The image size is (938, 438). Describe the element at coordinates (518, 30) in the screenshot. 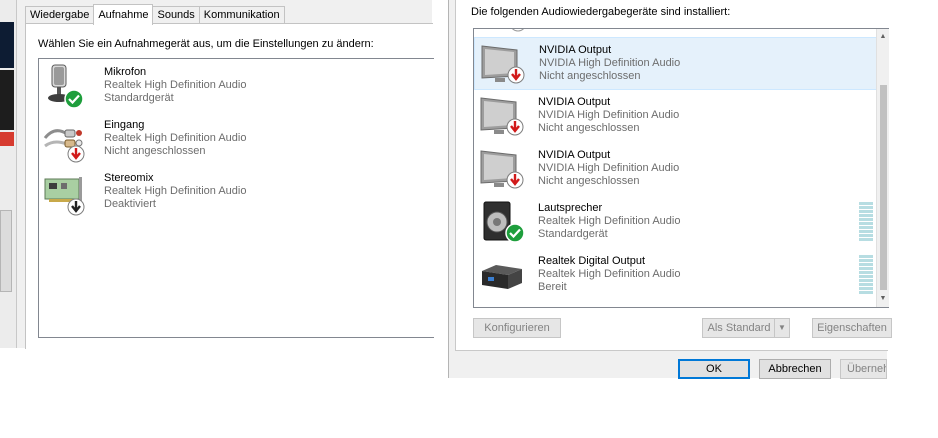

I see `partial-badge-icon` at that location.